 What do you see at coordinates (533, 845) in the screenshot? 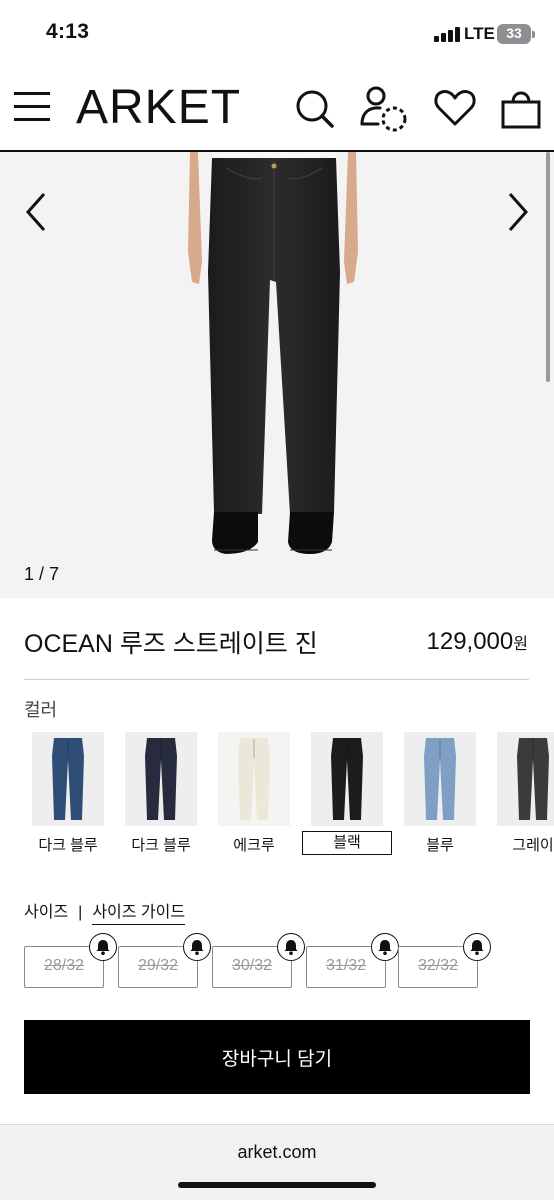
I see `color-swatch-label: 그레이` at bounding box center [533, 845].